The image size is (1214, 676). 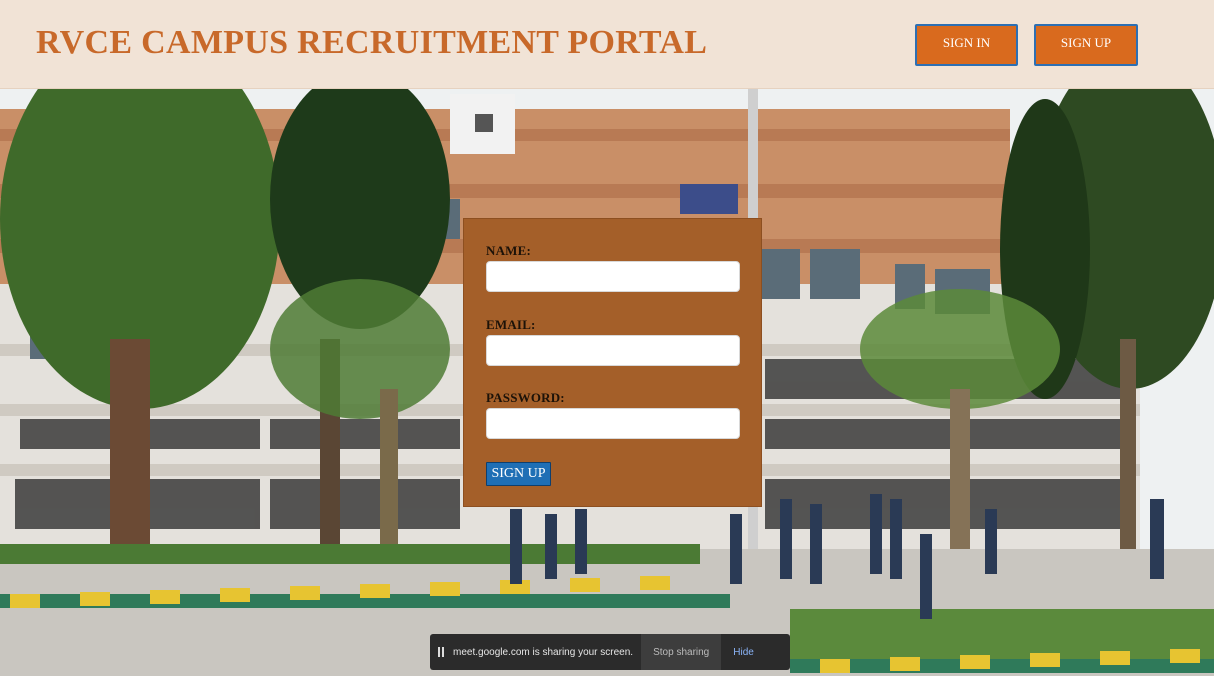 I want to click on sign-up-button: SIGN UP, so click(x=1086, y=45).